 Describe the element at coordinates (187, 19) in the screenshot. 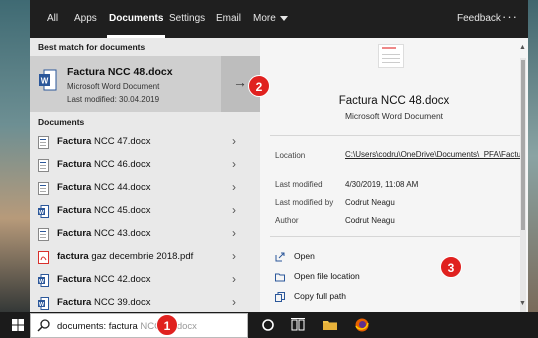

I see `tab-settings: Settings` at that location.